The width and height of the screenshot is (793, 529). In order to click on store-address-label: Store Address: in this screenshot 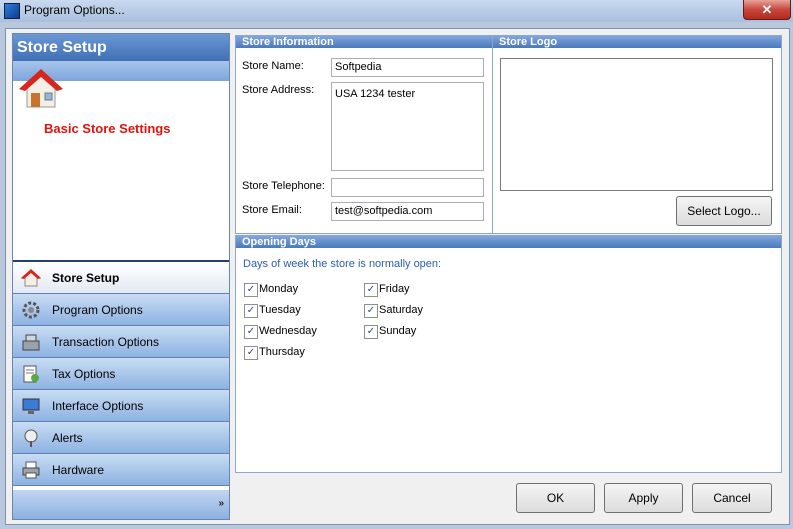, I will do `click(278, 90)`.